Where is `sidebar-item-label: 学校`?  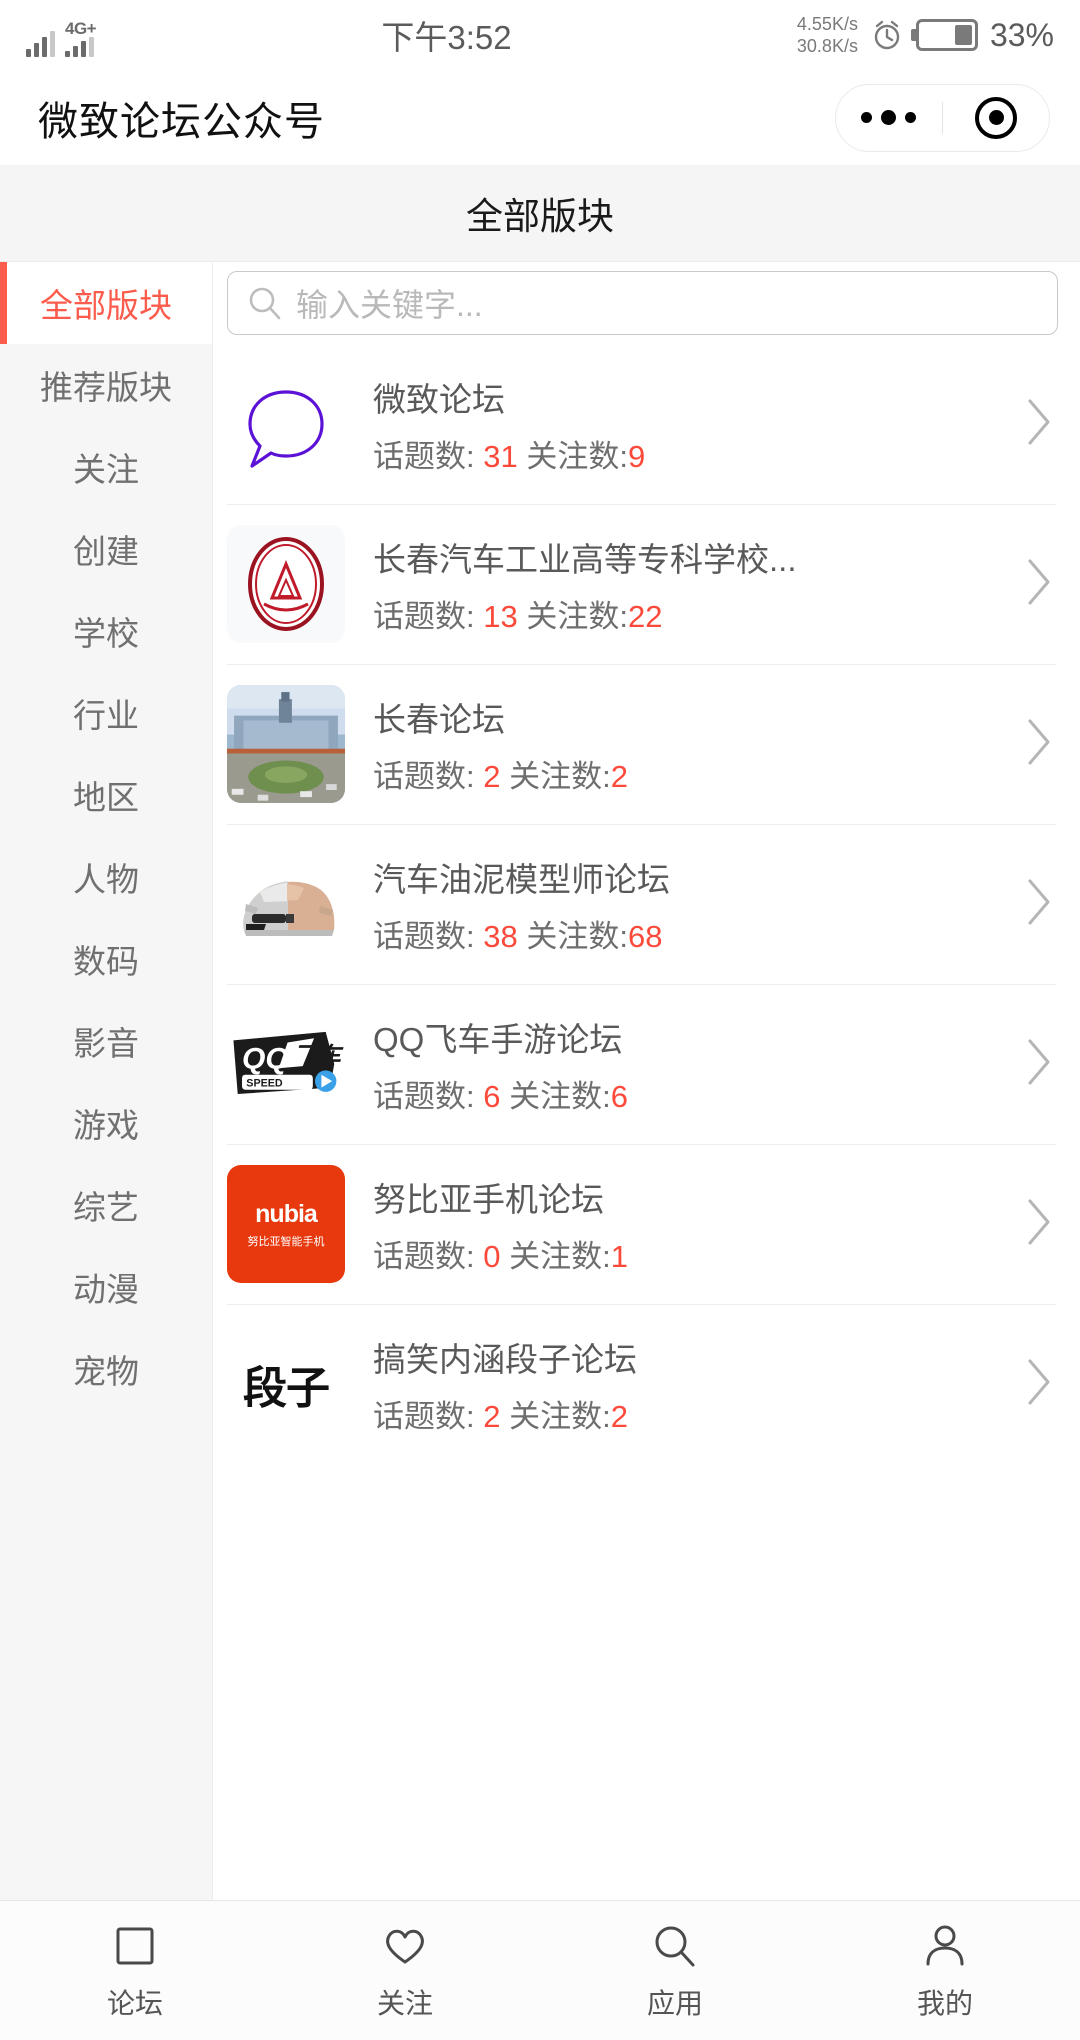
sidebar-item-label: 学校 is located at coordinates (106, 633).